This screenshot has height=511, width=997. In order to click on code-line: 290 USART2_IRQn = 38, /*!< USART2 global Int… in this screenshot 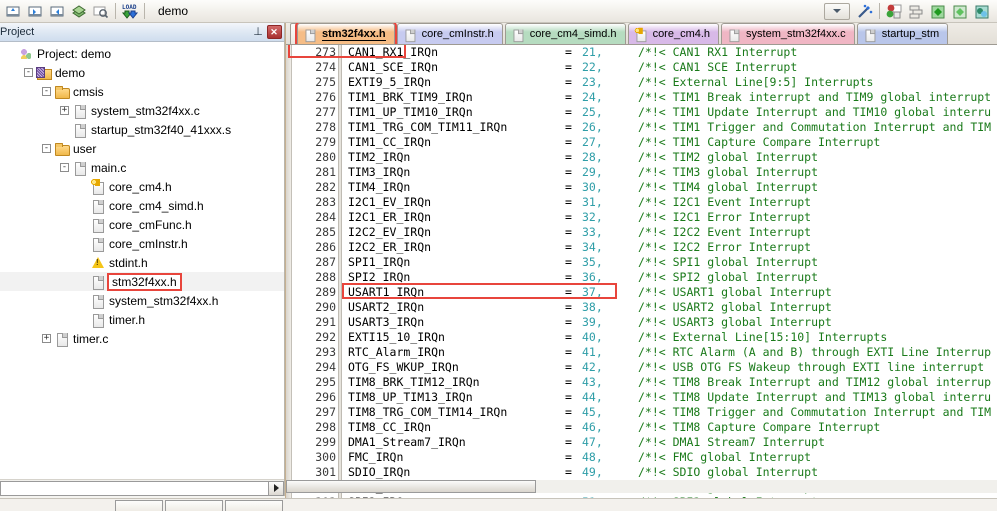, I will do `click(641, 307)`.